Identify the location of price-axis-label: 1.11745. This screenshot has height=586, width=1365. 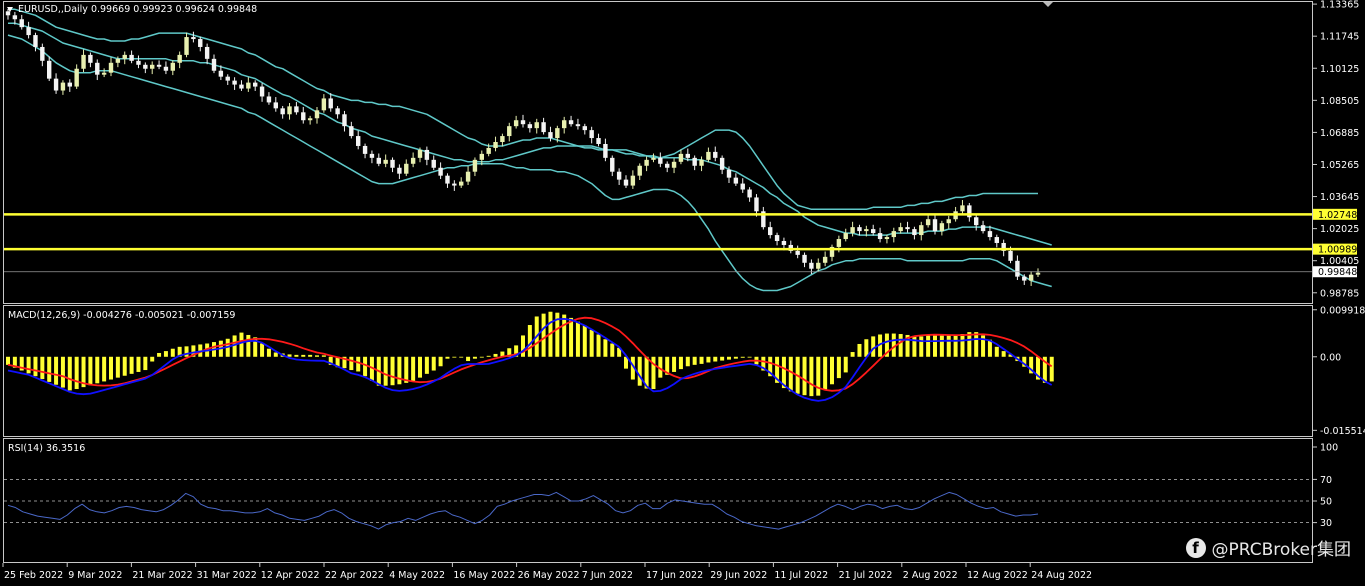
(1339, 37).